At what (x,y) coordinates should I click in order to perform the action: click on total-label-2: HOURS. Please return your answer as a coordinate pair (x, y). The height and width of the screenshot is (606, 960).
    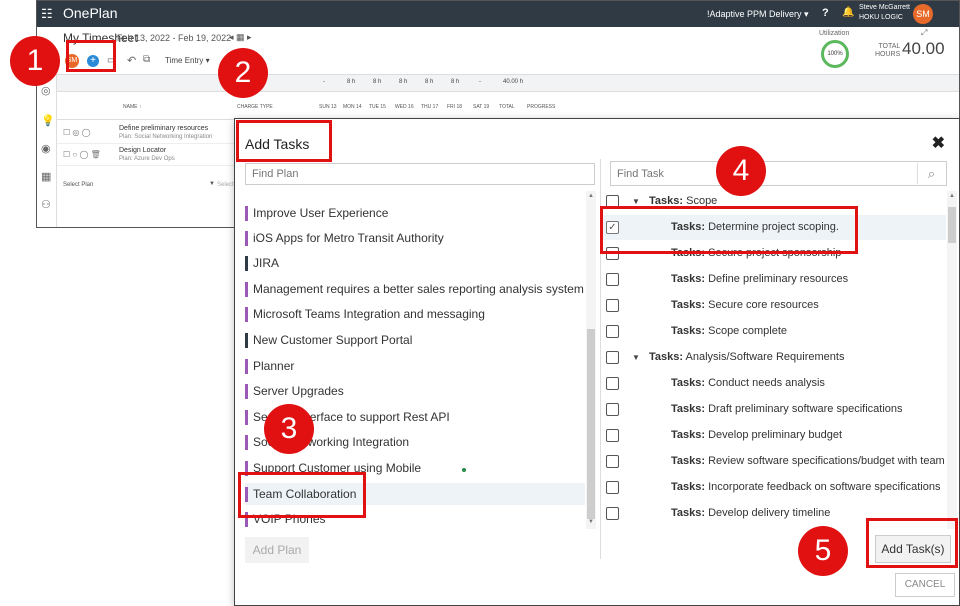
    Looking at the image, I should click on (888, 54).